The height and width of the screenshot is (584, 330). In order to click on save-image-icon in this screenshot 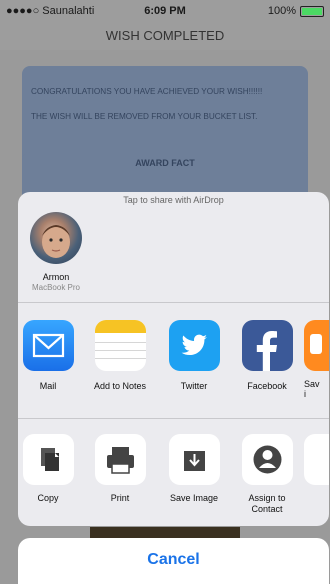, I will do `click(194, 459)`.